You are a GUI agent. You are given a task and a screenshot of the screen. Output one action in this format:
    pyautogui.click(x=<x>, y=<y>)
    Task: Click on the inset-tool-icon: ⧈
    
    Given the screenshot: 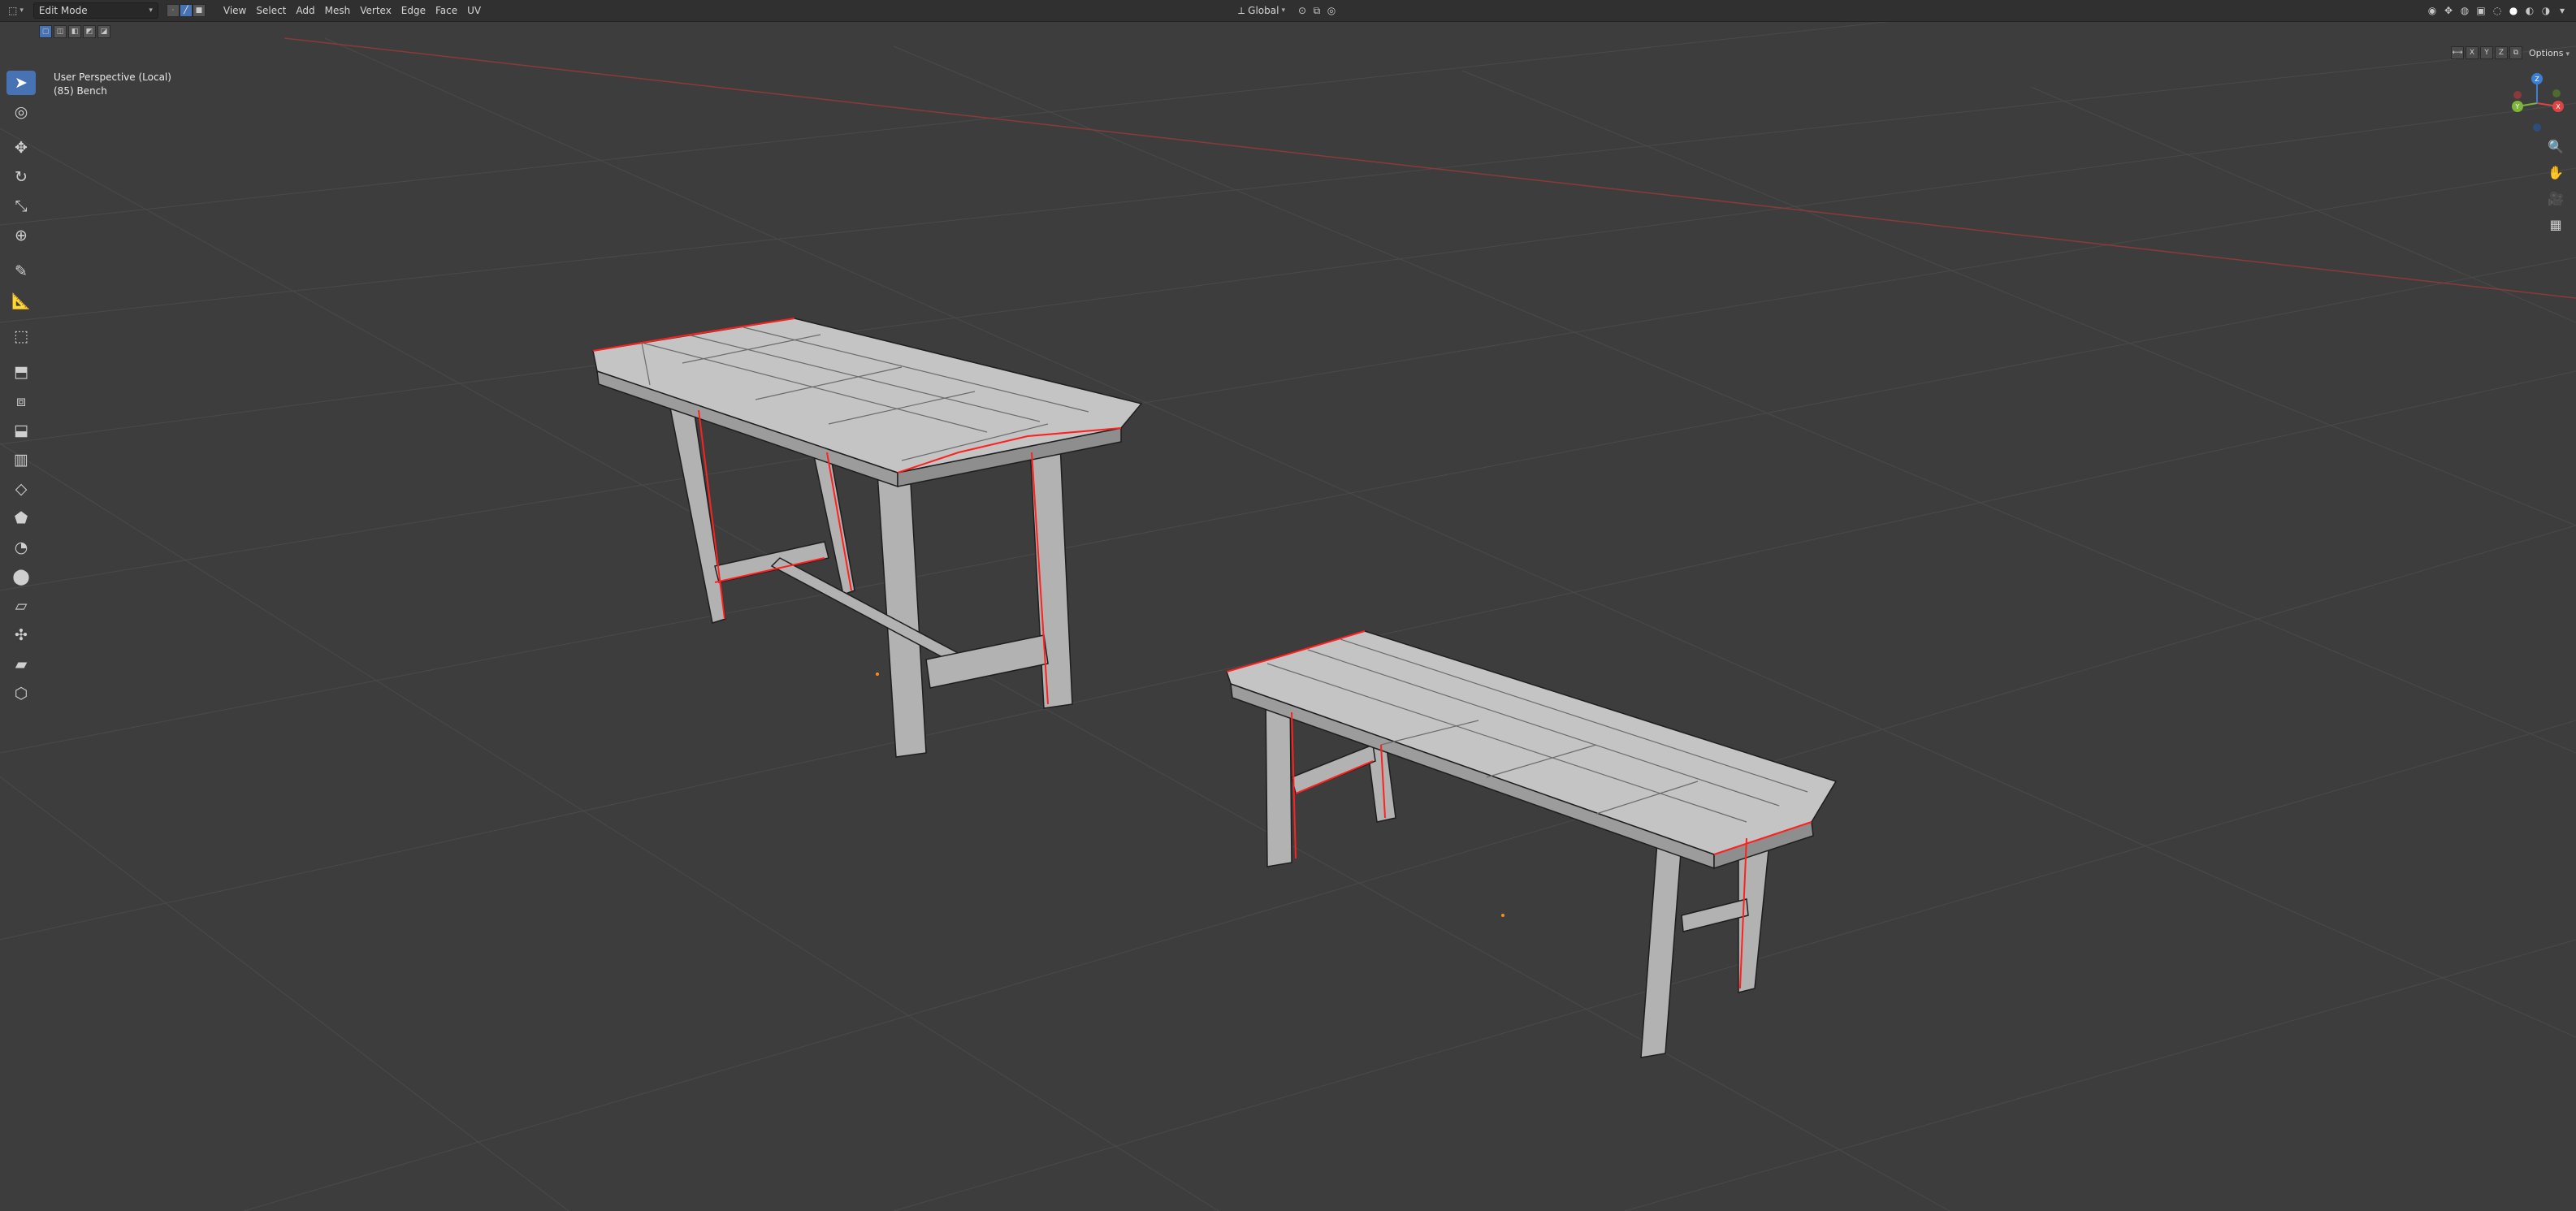 What is the action you would take?
    pyautogui.click(x=21, y=401)
    